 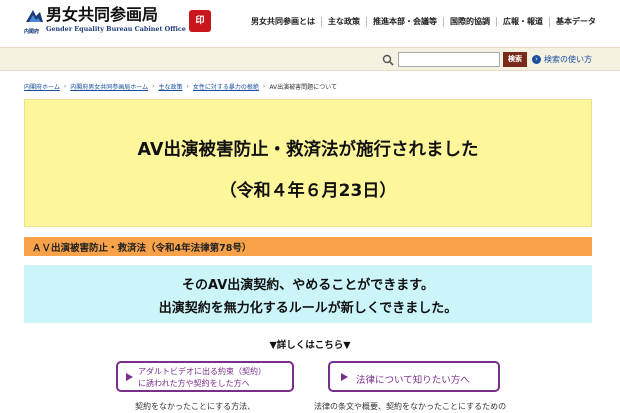 I want to click on global-nav: 男女共同参画とは 主な政策 推進本部・会議等 国際的協調 広報・報道 基本データ, so click(x=423, y=22).